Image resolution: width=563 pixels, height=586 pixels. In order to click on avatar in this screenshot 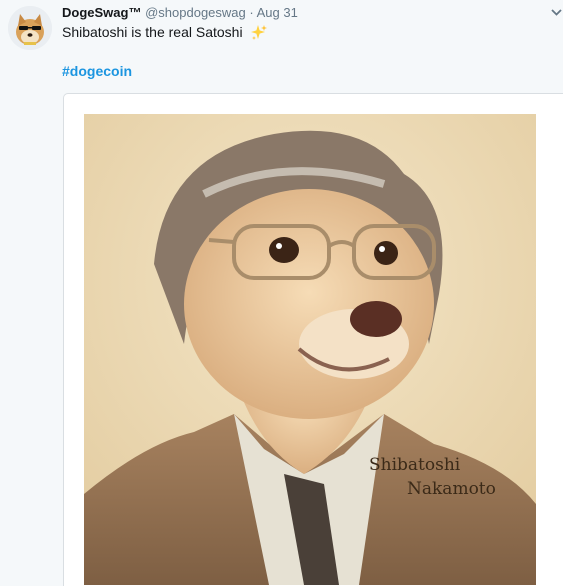, I will do `click(30, 28)`.